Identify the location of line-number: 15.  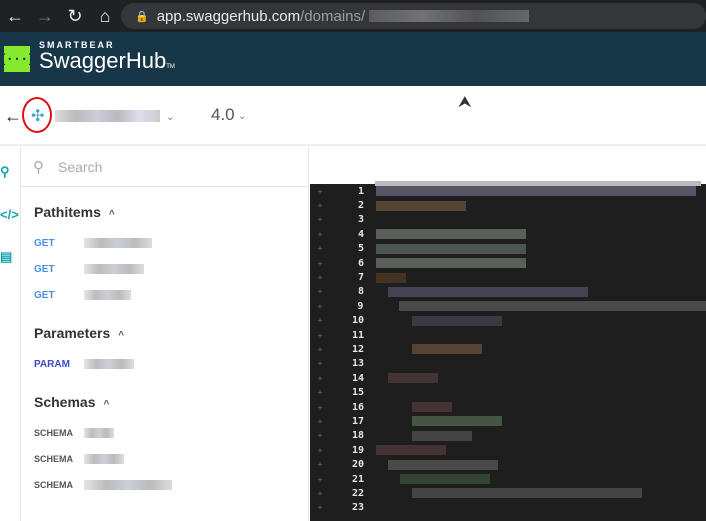
(357, 393).